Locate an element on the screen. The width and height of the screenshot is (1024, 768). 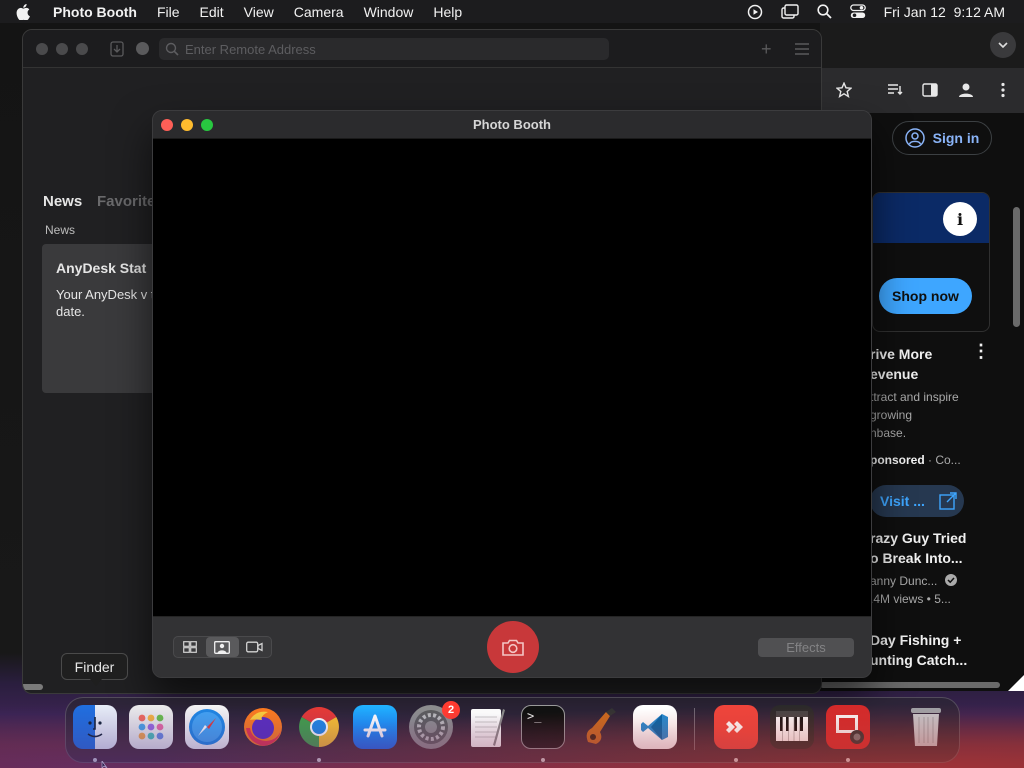
garageband-icon is located at coordinates (599, 727).